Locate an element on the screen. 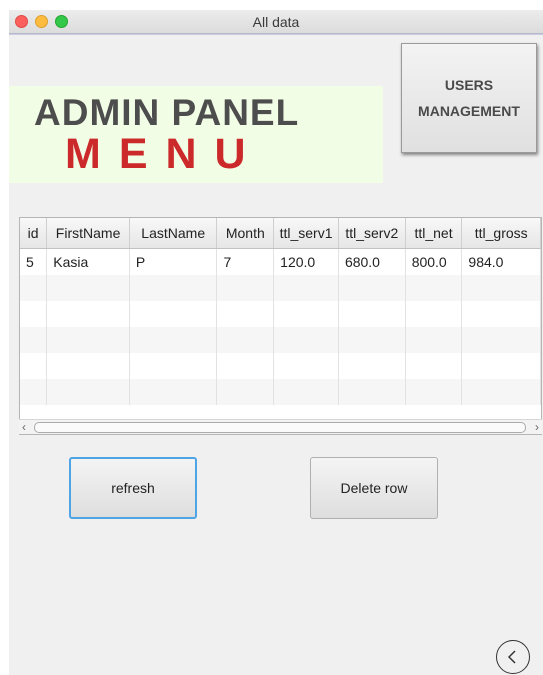  chevron-right-icon: › is located at coordinates (537, 427).